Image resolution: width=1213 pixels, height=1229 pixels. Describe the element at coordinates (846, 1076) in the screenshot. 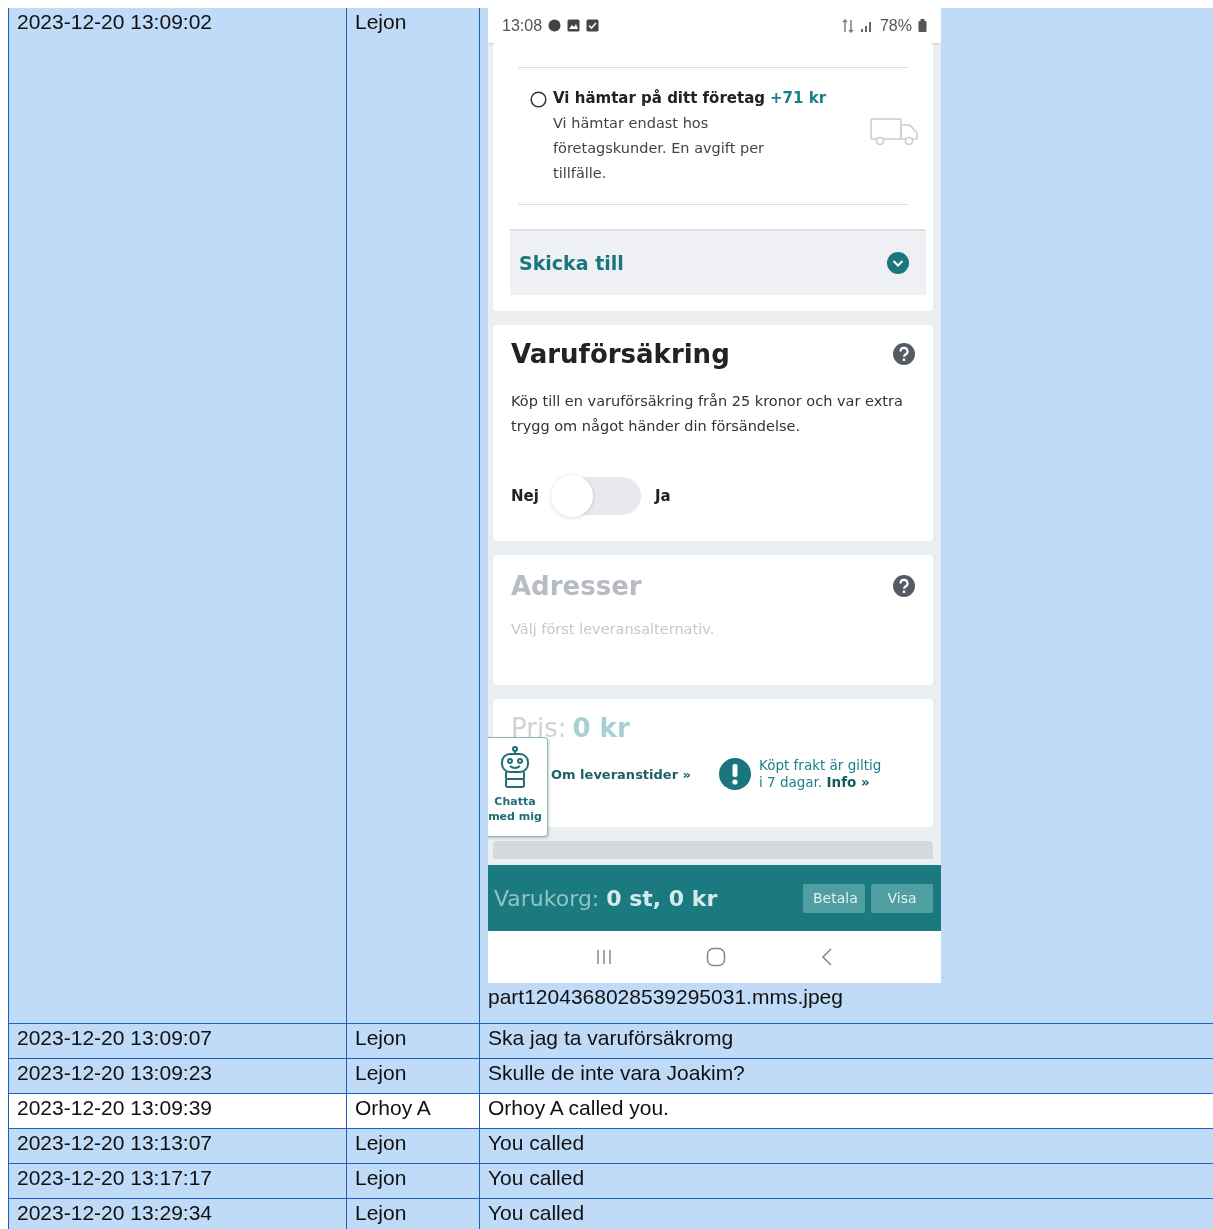

I see `message-cell: Skulle de inte vara Joakim?` at that location.